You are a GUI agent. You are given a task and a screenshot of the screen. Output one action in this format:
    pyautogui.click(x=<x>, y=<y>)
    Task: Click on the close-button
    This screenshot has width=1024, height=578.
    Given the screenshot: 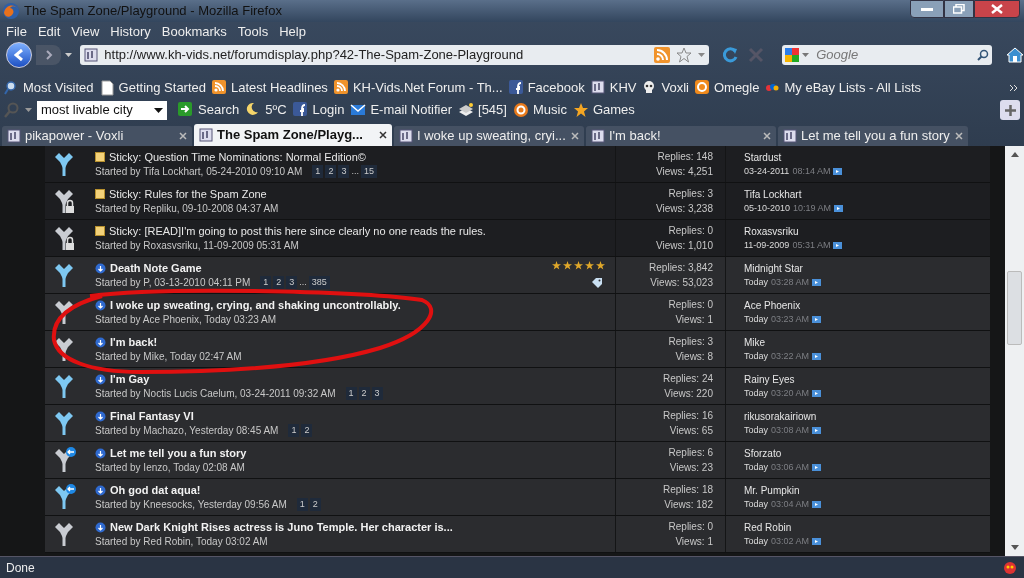 What is the action you would take?
    pyautogui.click(x=997, y=9)
    